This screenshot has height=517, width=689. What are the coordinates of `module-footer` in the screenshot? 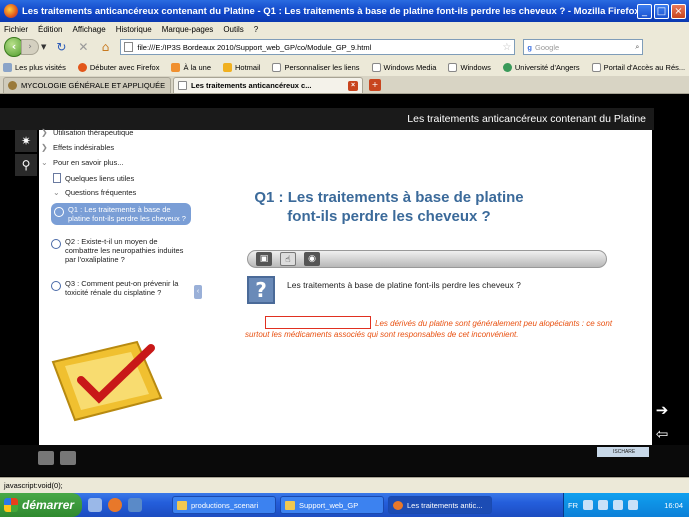 It's located at (344, 460).